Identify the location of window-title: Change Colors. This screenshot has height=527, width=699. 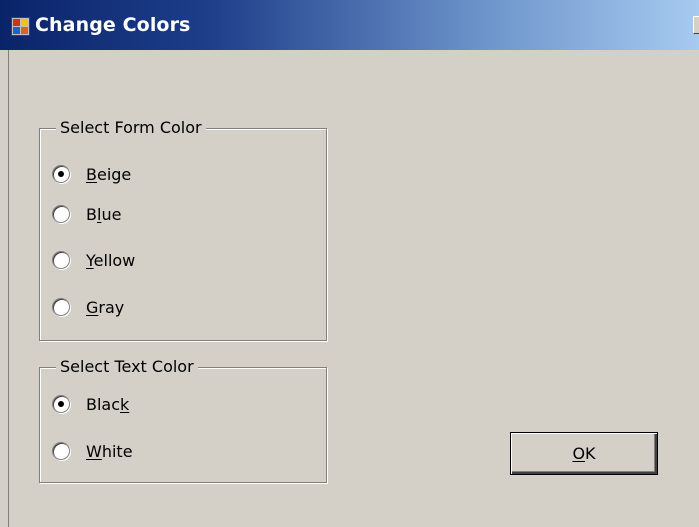
(113, 25).